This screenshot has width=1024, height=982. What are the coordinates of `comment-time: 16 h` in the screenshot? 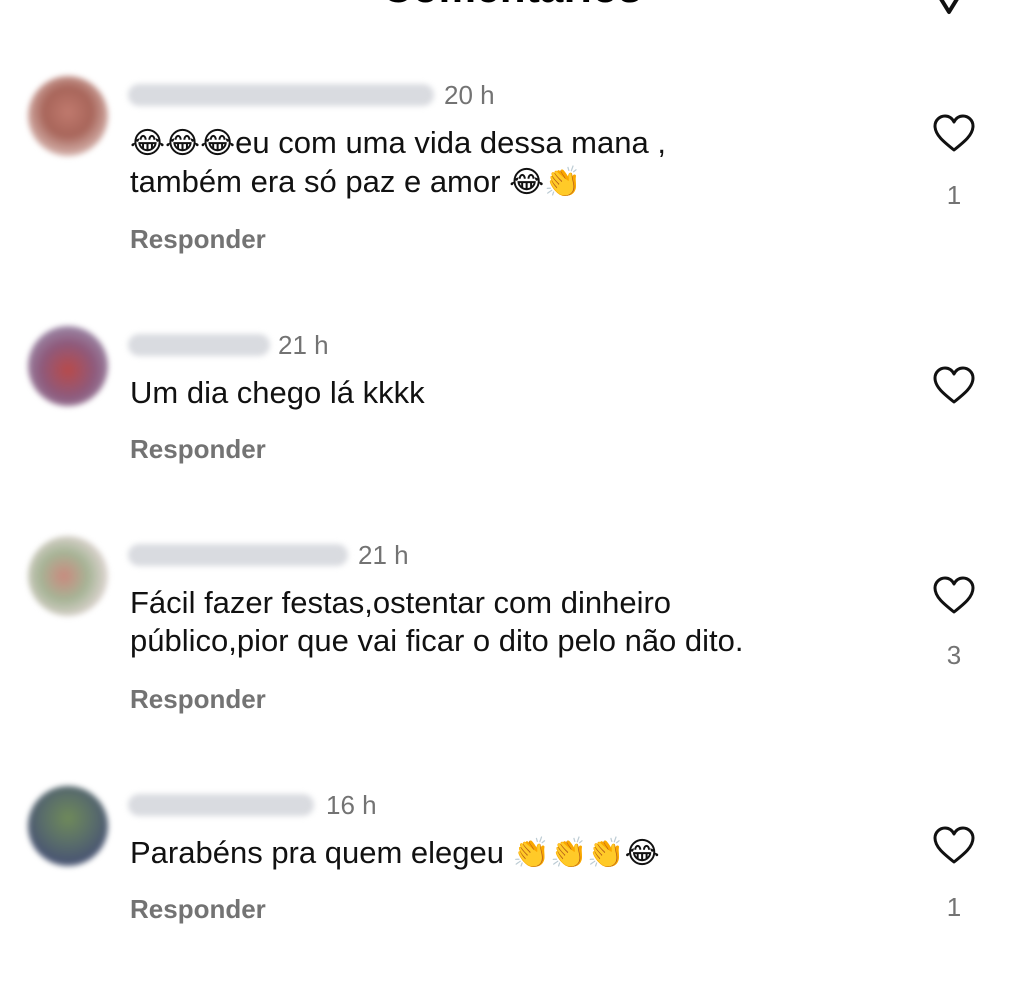 It's located at (351, 805).